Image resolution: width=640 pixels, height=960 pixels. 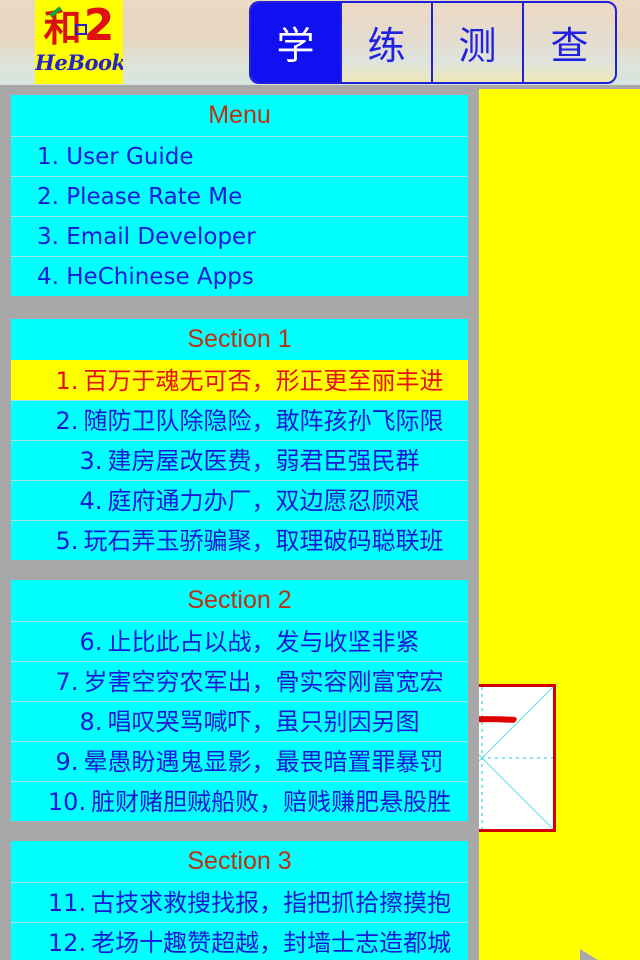 I want to click on lesson-row-text: 老场十趣赞超越，封墙士志造都城, so click(x=271, y=943).